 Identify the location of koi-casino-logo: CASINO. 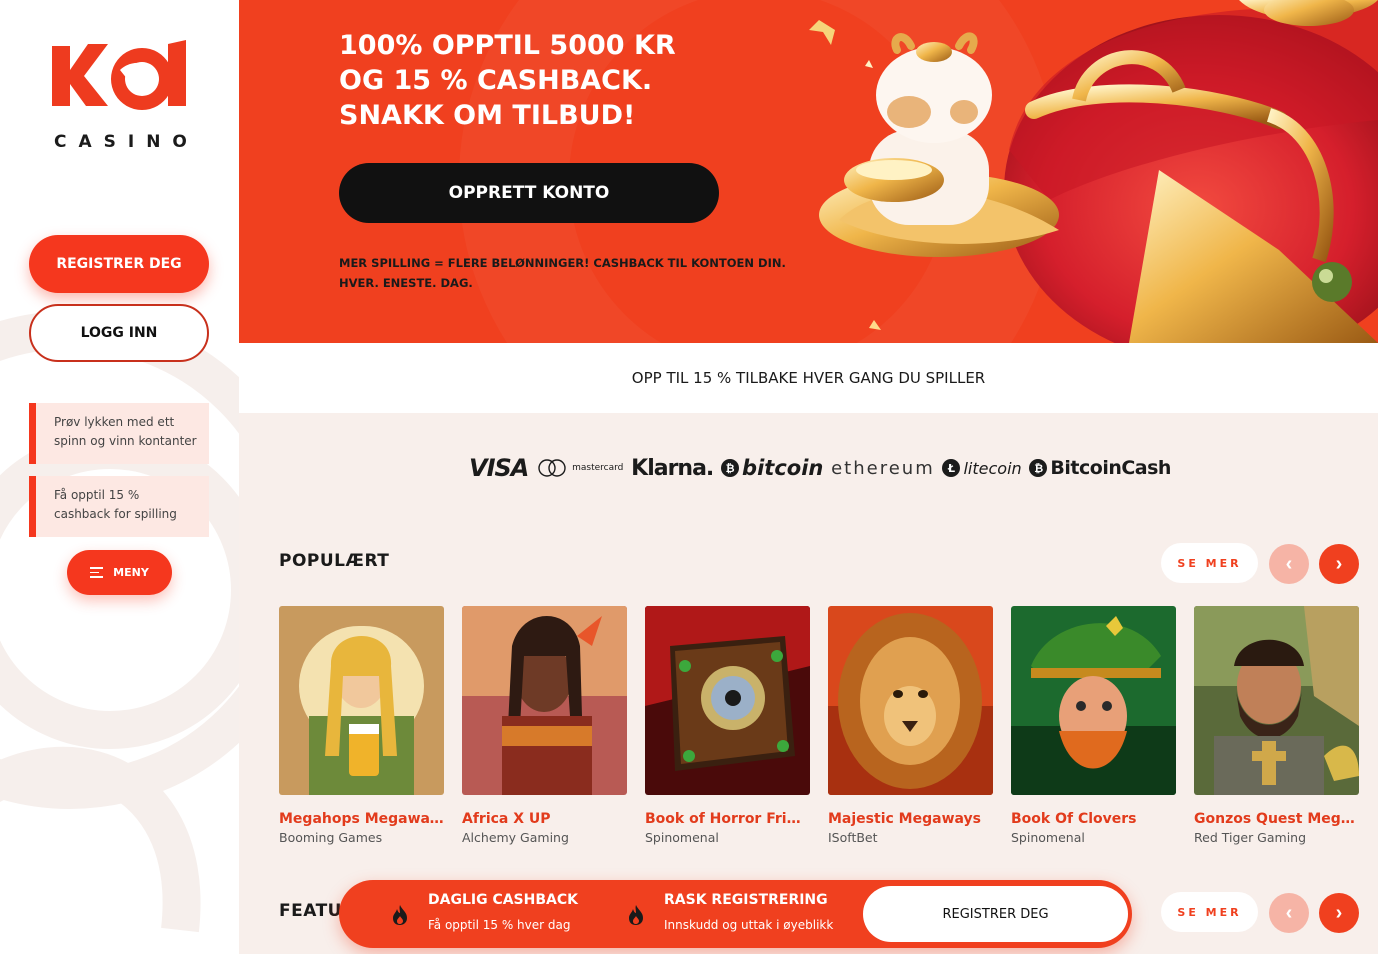
(120, 100).